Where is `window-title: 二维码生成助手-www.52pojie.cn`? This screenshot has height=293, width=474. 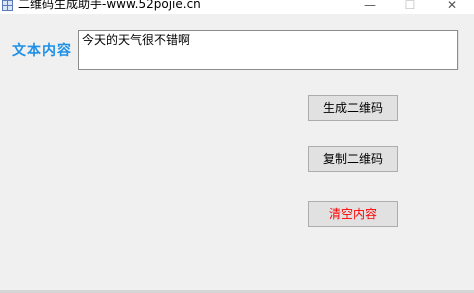 window-title: 二维码生成助手-www.52pojie.cn is located at coordinates (109, 5).